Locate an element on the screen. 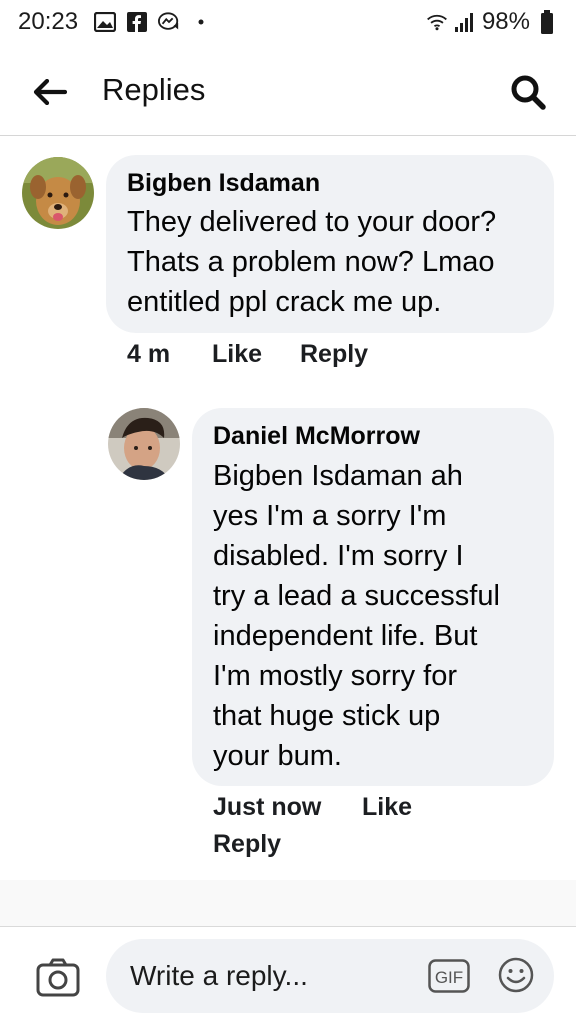 The width and height of the screenshot is (576, 1024). comment-line: I'm mostly sorry for is located at coordinates (335, 676).